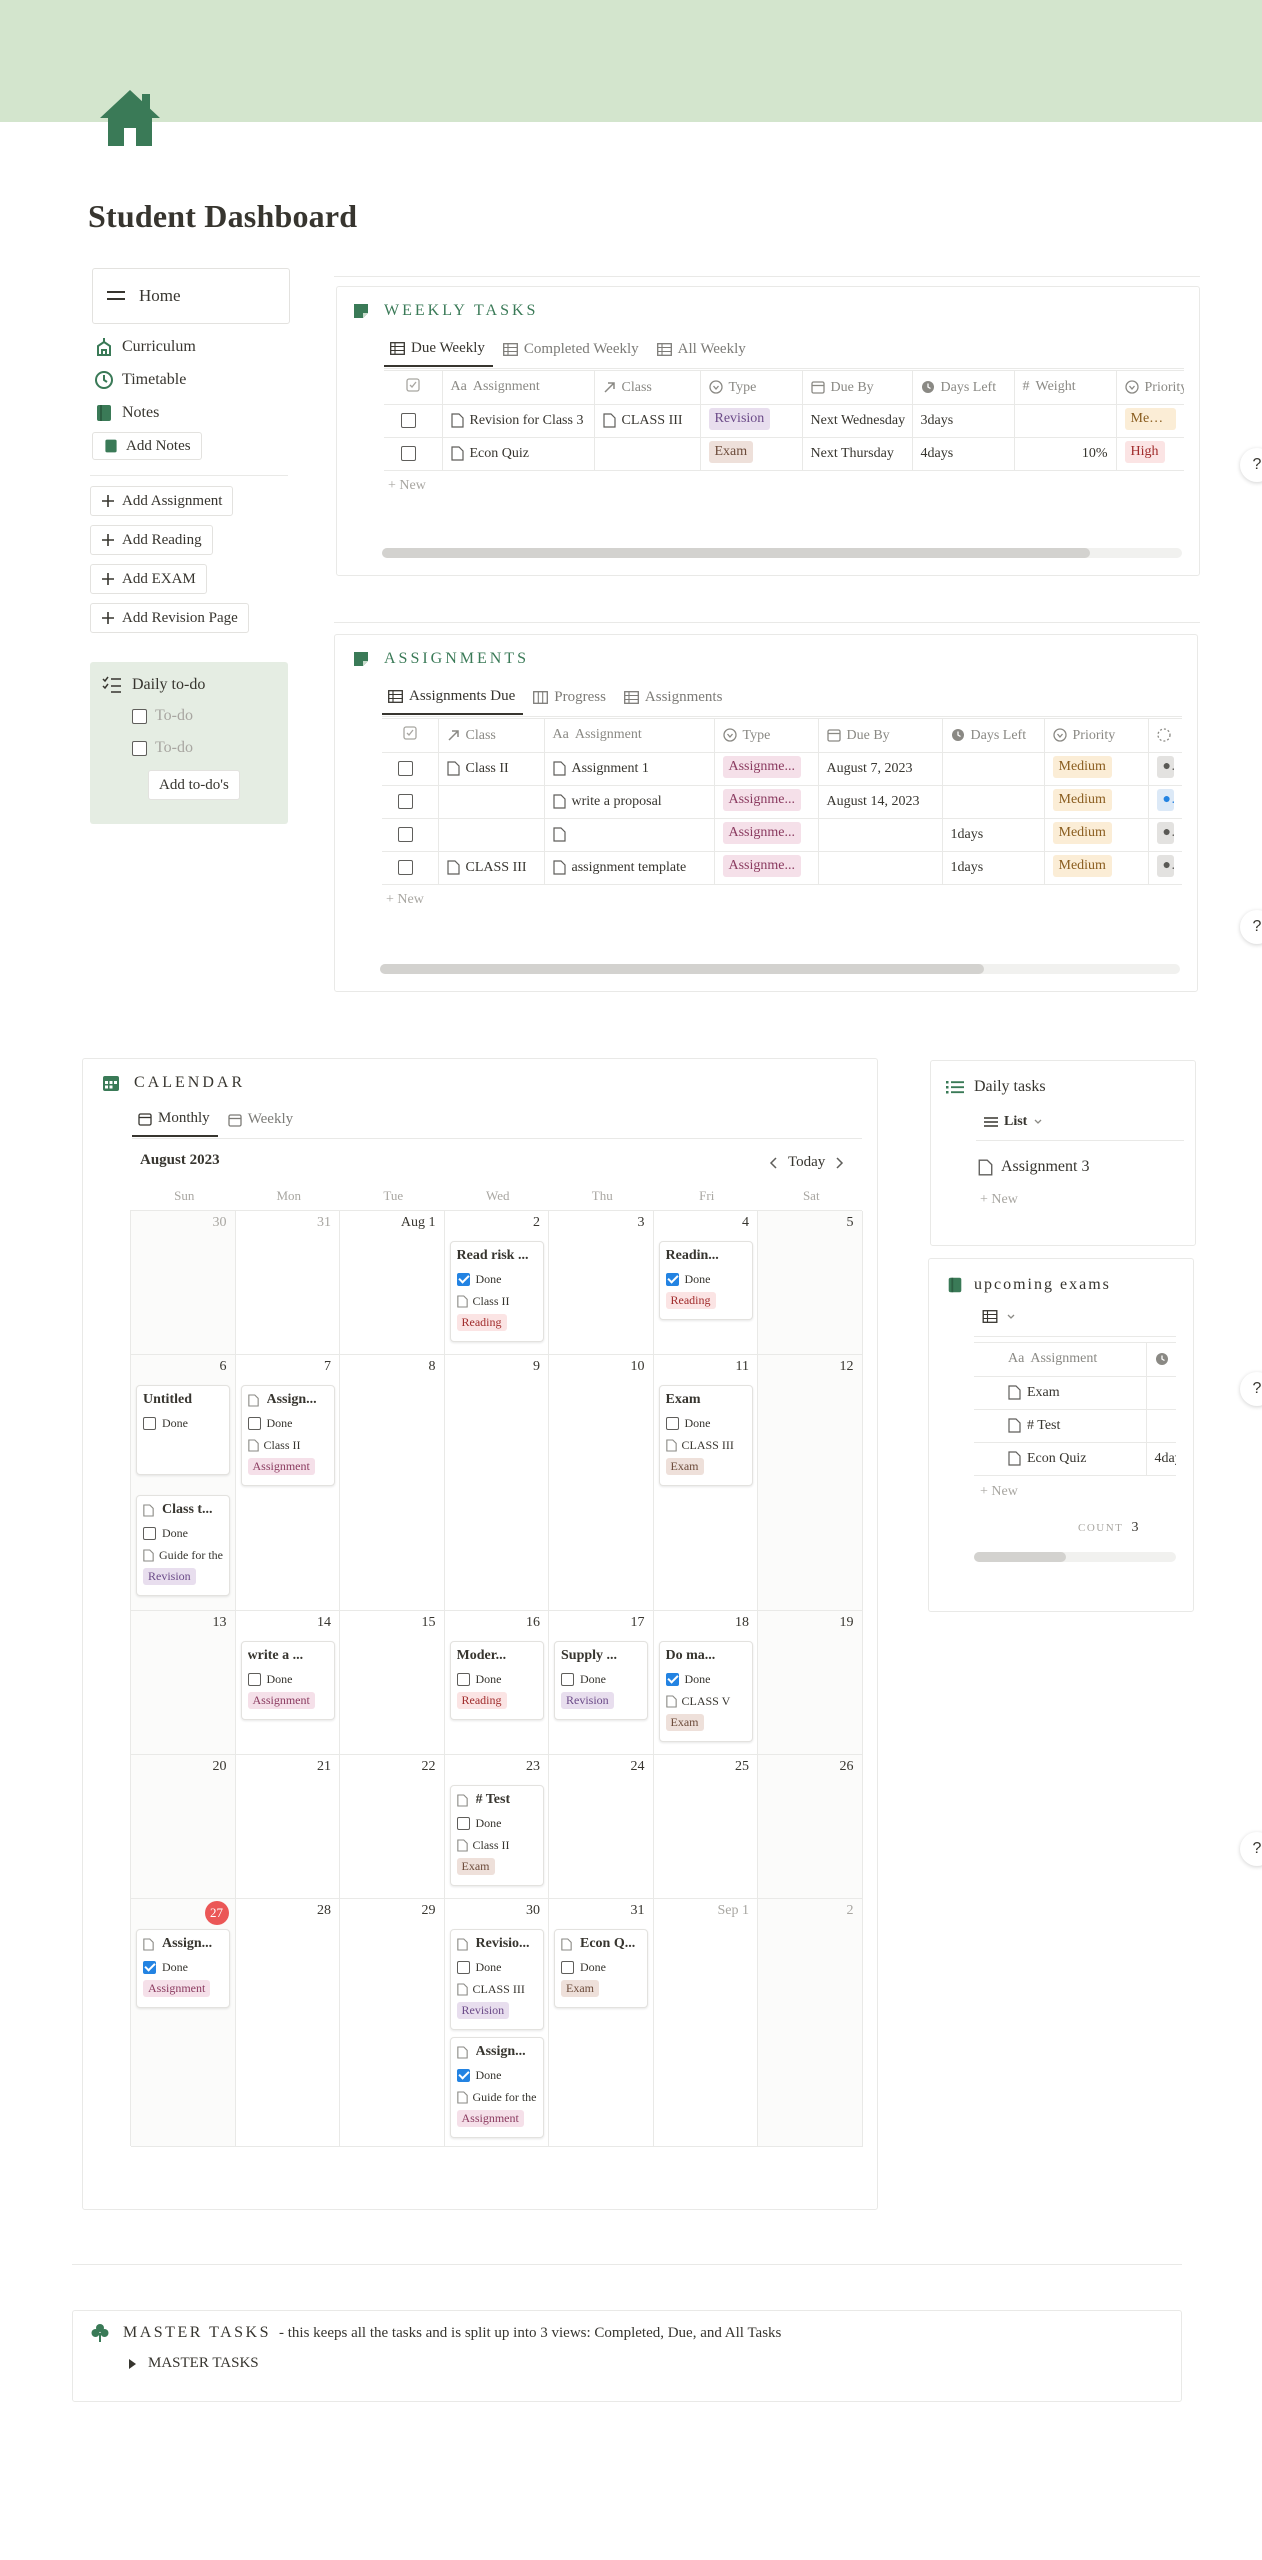 This screenshot has width=1262, height=2560. What do you see at coordinates (880, 735) in the screenshot?
I see `col-due-by: Due By` at bounding box center [880, 735].